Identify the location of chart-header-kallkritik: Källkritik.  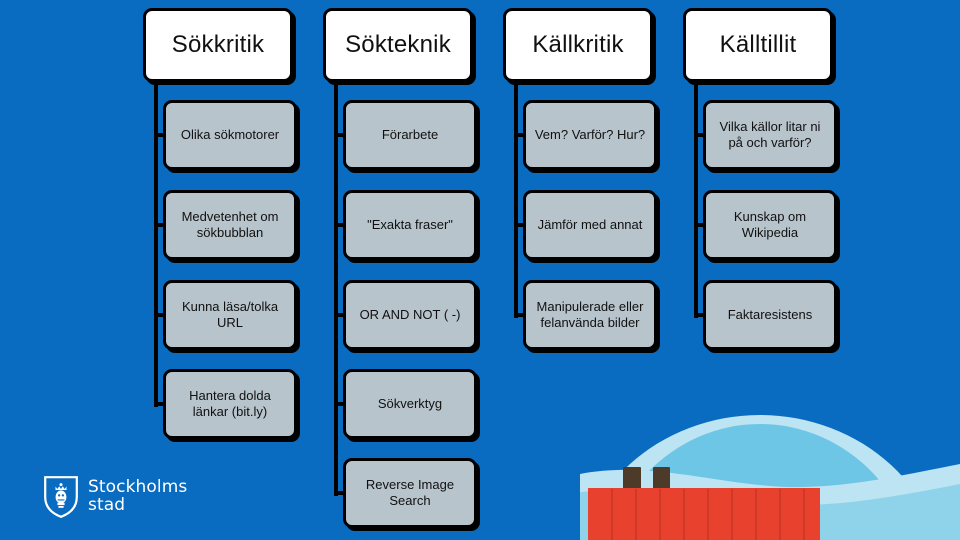
(578, 45).